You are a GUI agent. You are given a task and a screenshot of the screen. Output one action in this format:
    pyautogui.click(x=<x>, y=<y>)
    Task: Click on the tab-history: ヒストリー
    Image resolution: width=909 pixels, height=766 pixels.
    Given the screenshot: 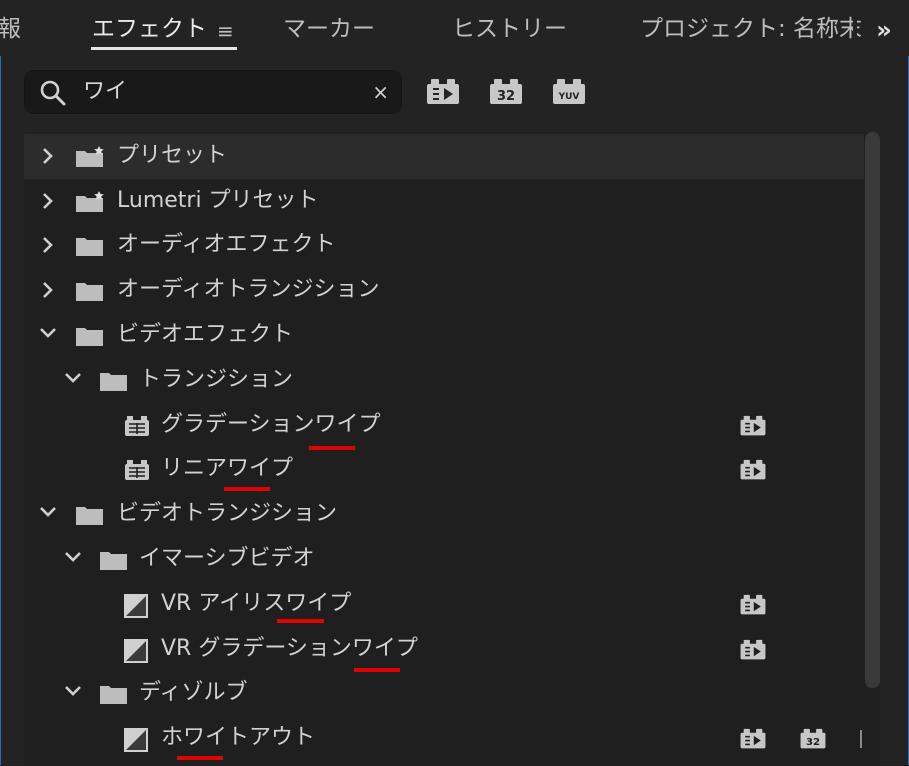 What is the action you would take?
    pyautogui.click(x=509, y=30)
    